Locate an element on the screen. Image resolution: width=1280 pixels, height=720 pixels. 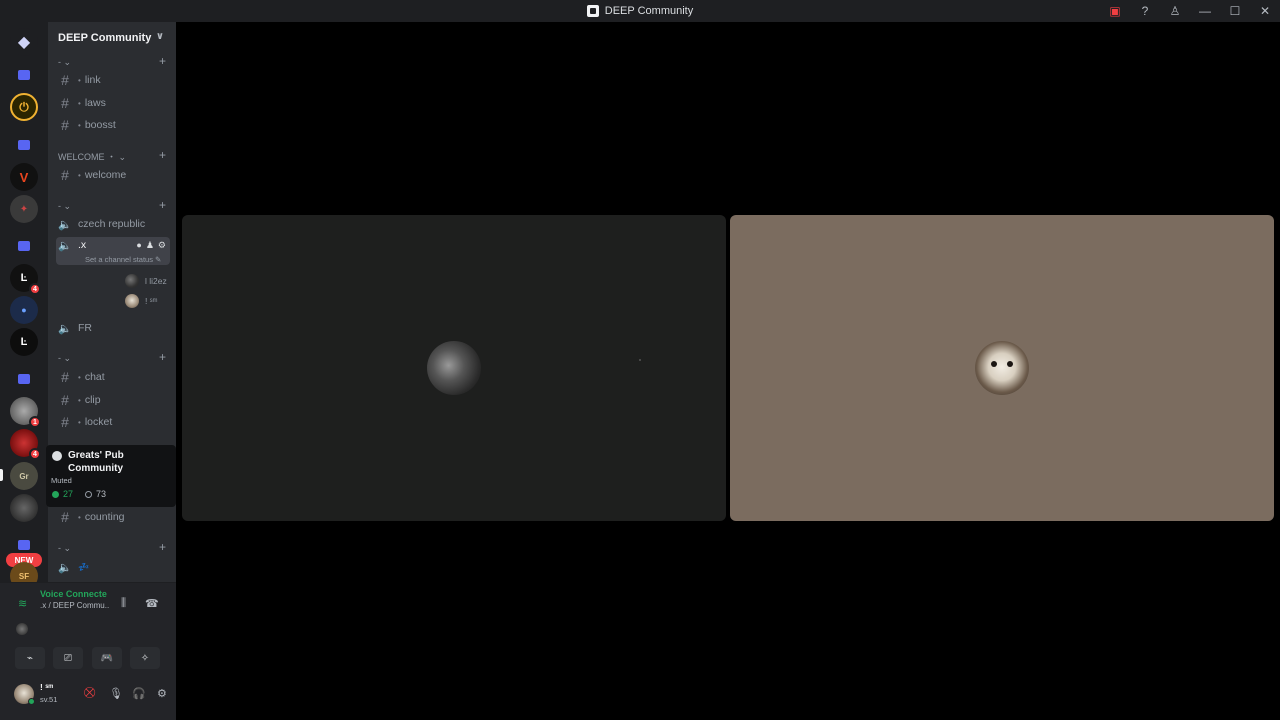
server-icon-gold: ⏻ is located at coordinates (24, 107).